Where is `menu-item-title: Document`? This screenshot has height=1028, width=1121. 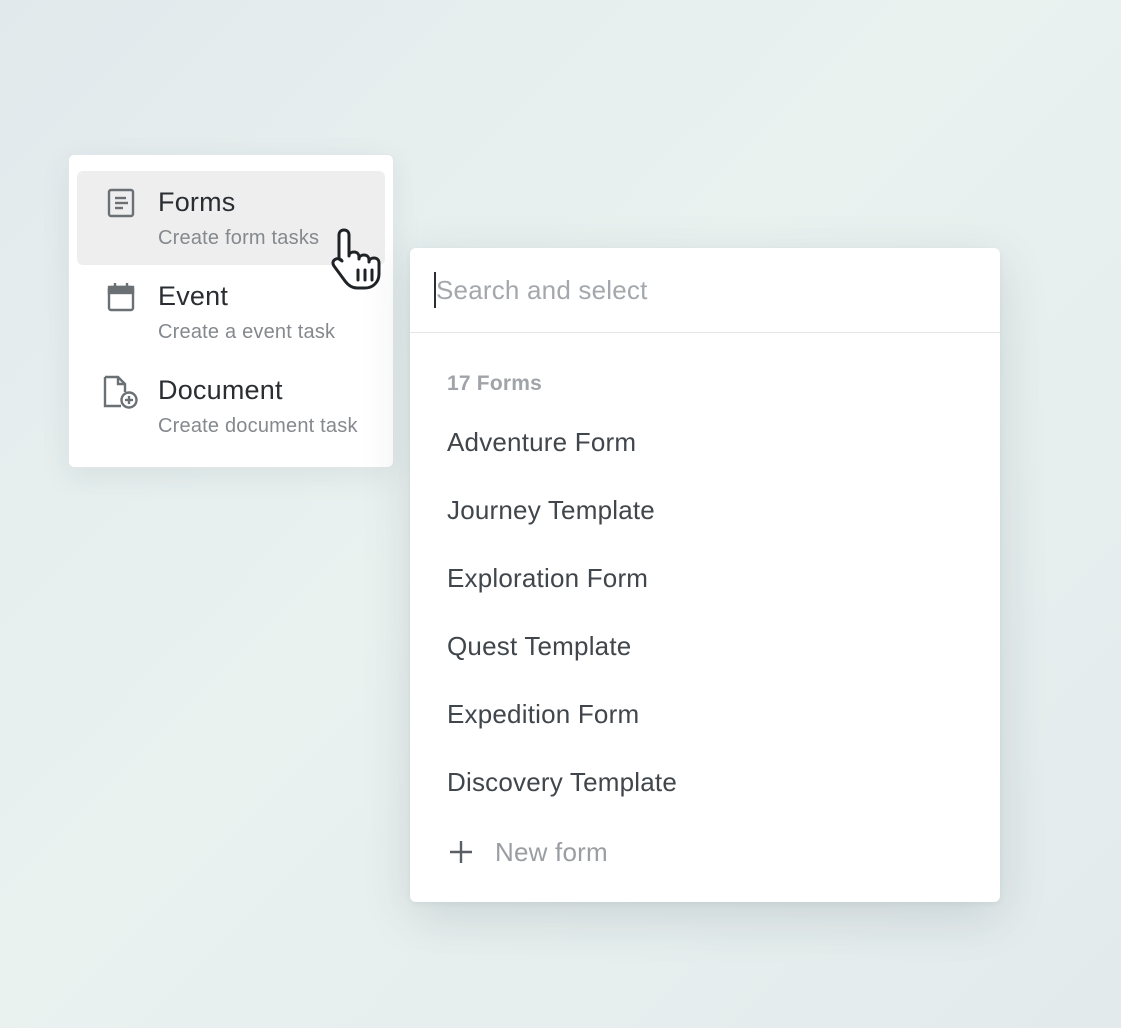 menu-item-title: Document is located at coordinates (220, 390).